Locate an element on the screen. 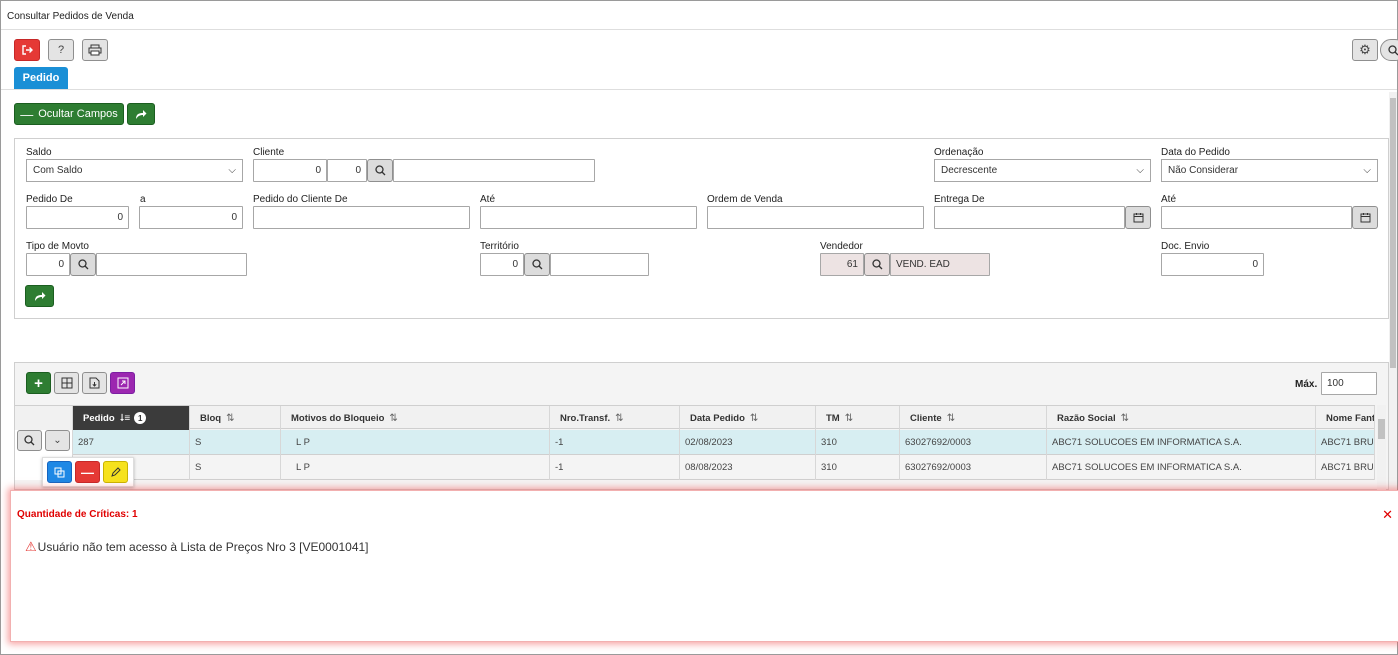 The height and width of the screenshot is (655, 1398). tab-pedido: Pedido is located at coordinates (41, 78).